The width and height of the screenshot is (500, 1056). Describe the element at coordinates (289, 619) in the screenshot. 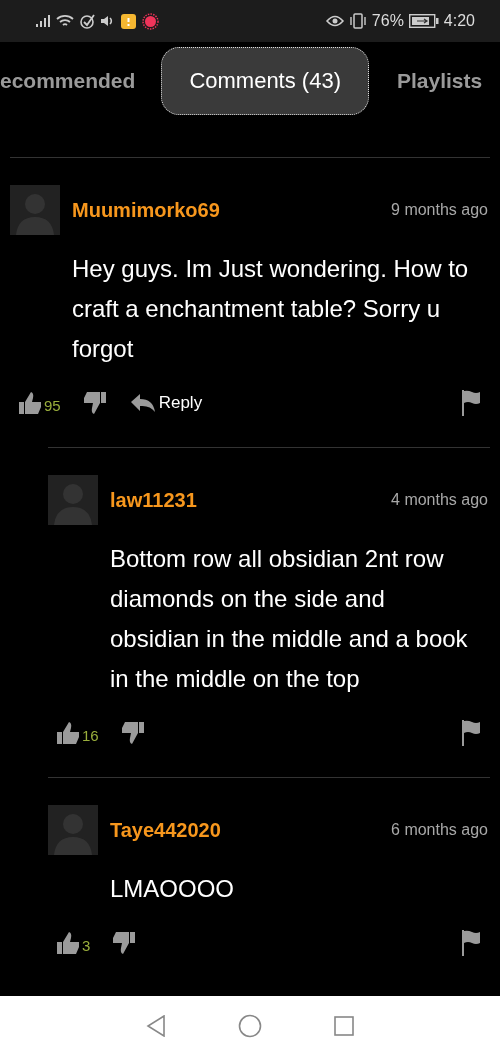

I see `comment-text: Bottom row all obsidian 2nt row diamonds on the side and obsidian in the middle and a book in the middle on the top` at that location.